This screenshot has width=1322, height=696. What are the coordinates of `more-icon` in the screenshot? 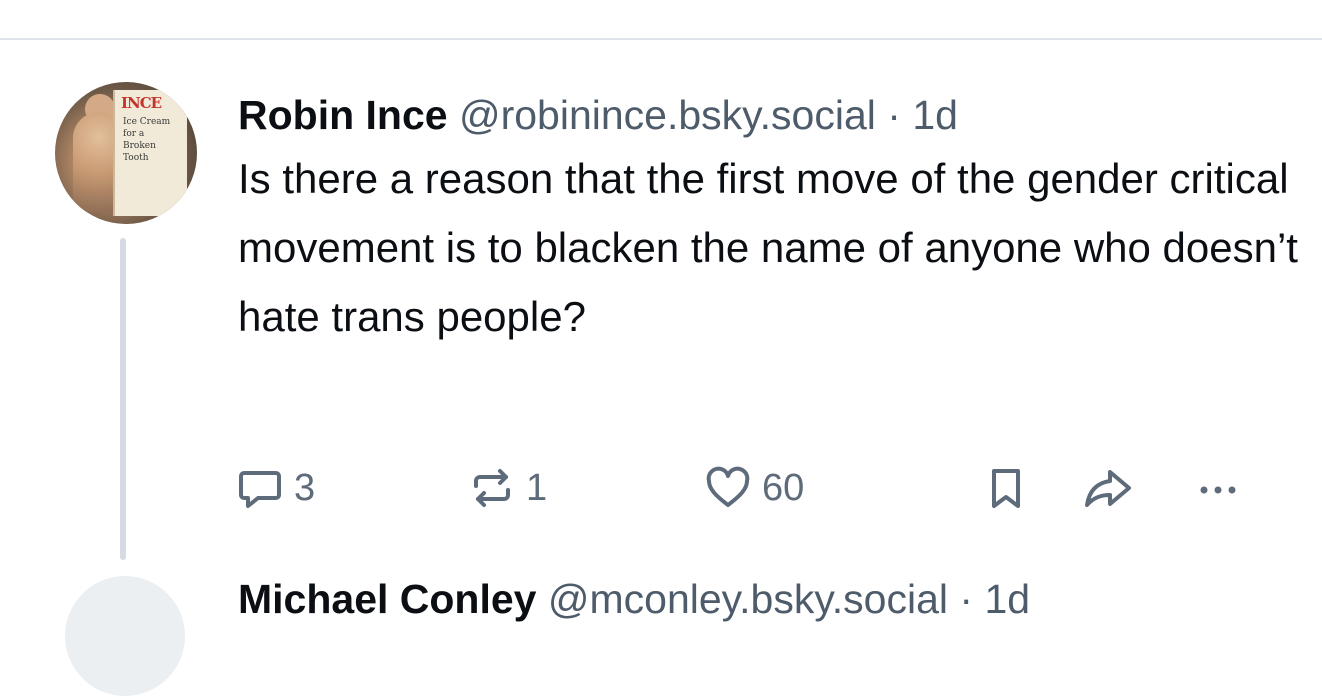 It's located at (1218, 488).